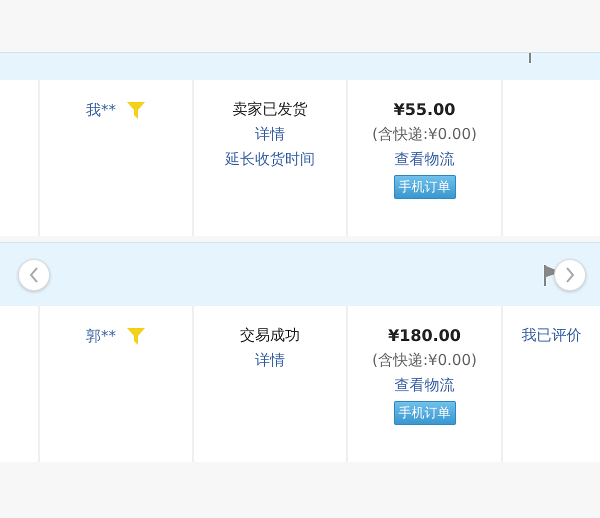 The width and height of the screenshot is (600, 518). Describe the element at coordinates (101, 110) in the screenshot. I see `buyer-name: 我**` at that location.